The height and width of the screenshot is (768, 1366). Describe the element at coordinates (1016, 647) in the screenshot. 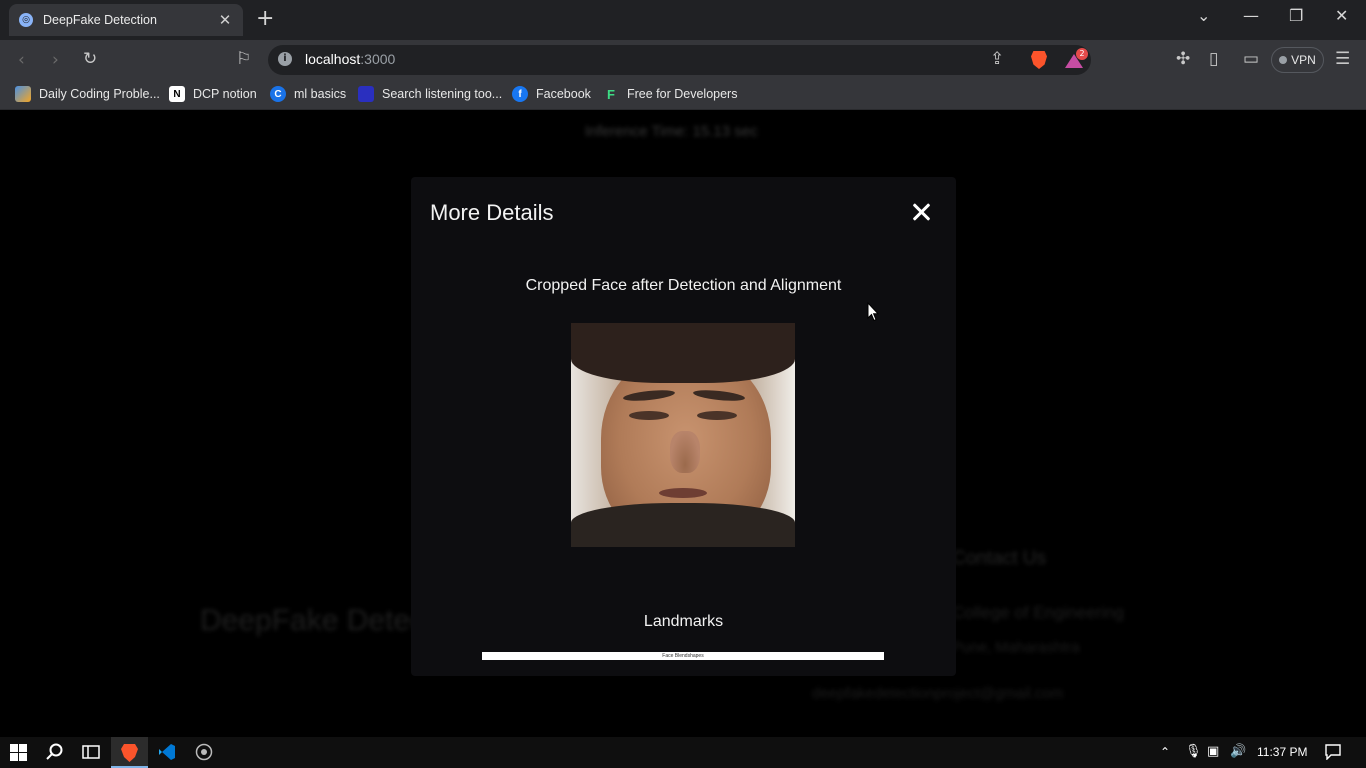

I see `footer-city: Pune, Maharashtra` at that location.